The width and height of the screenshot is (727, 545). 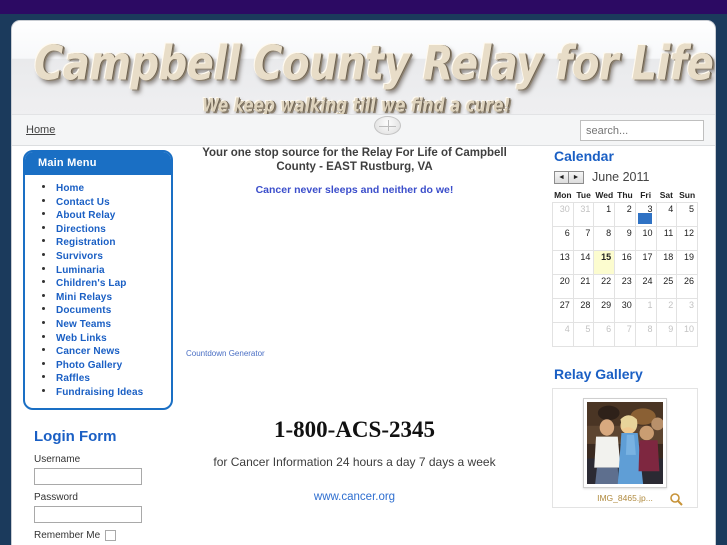 I want to click on sidebar-link-cancer-news: Cancer News, so click(x=88, y=351).